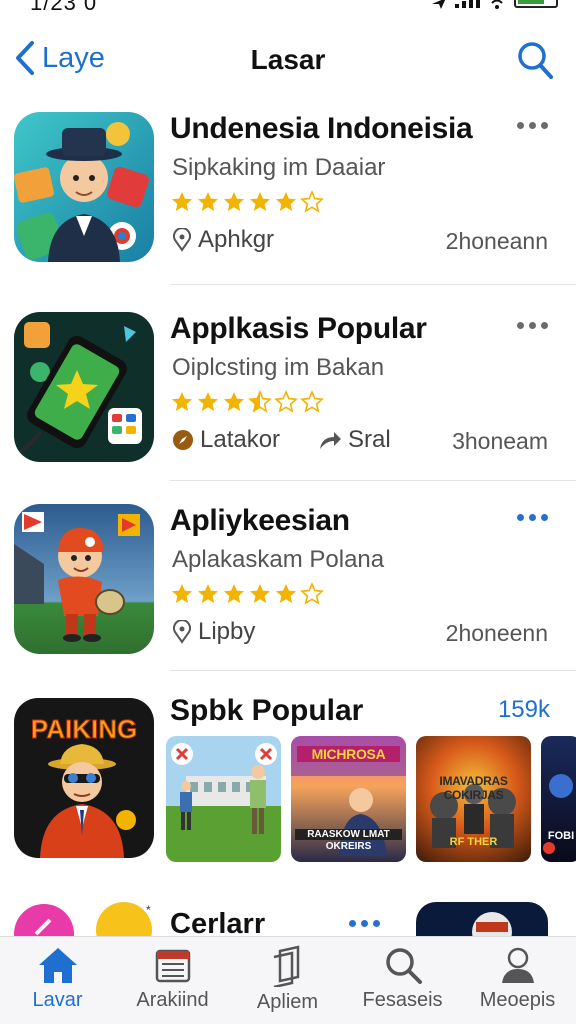 The width and height of the screenshot is (576, 1024). I want to click on tab-label: Lavar, so click(57, 1000).